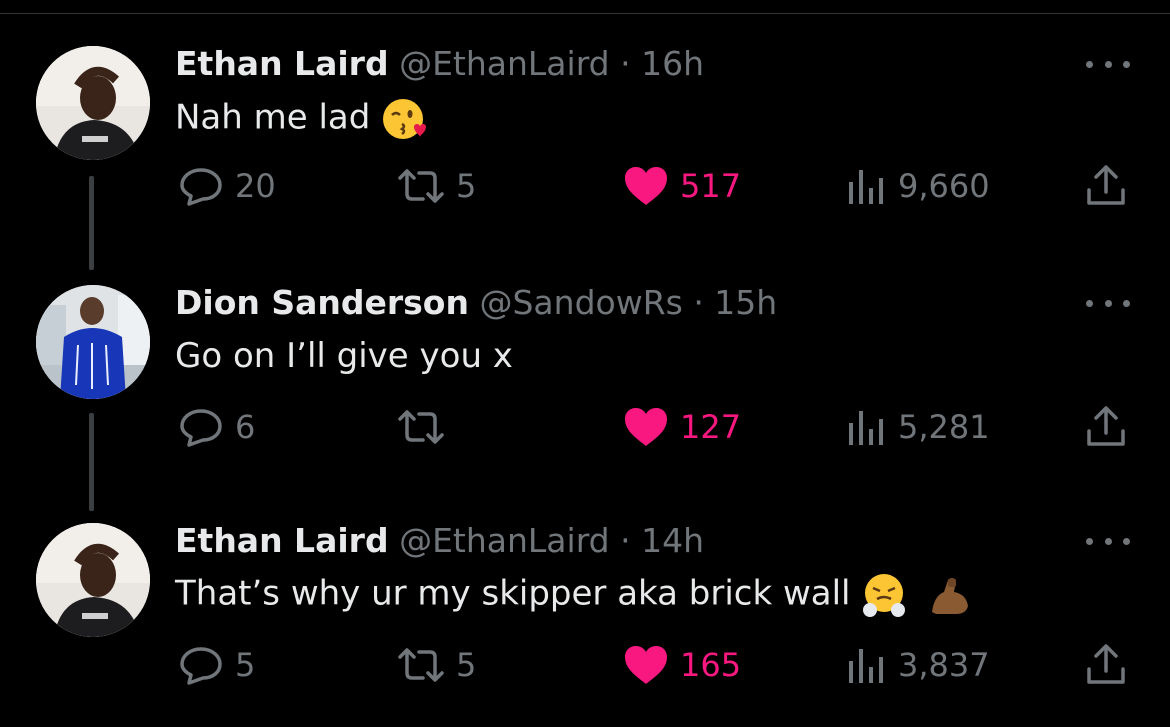  I want to click on flexed-biceps-emoji, so click(950, 596).